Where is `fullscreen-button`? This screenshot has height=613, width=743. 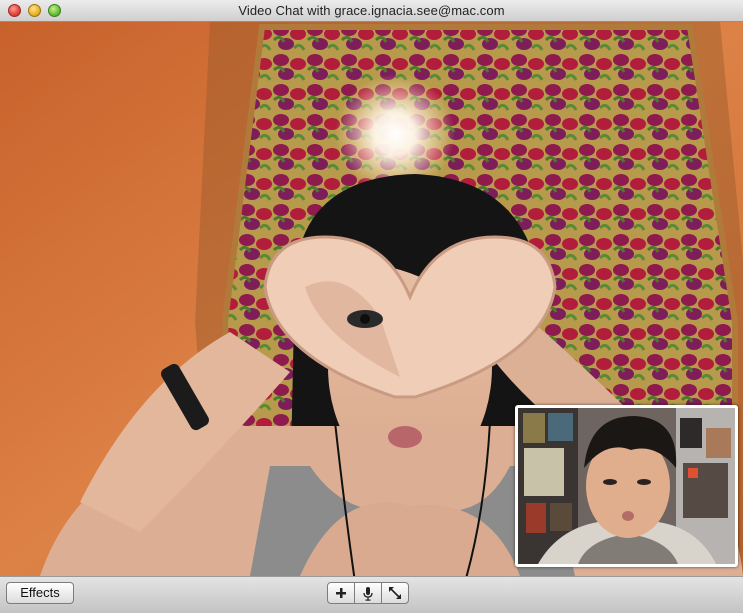 fullscreen-button is located at coordinates (395, 593).